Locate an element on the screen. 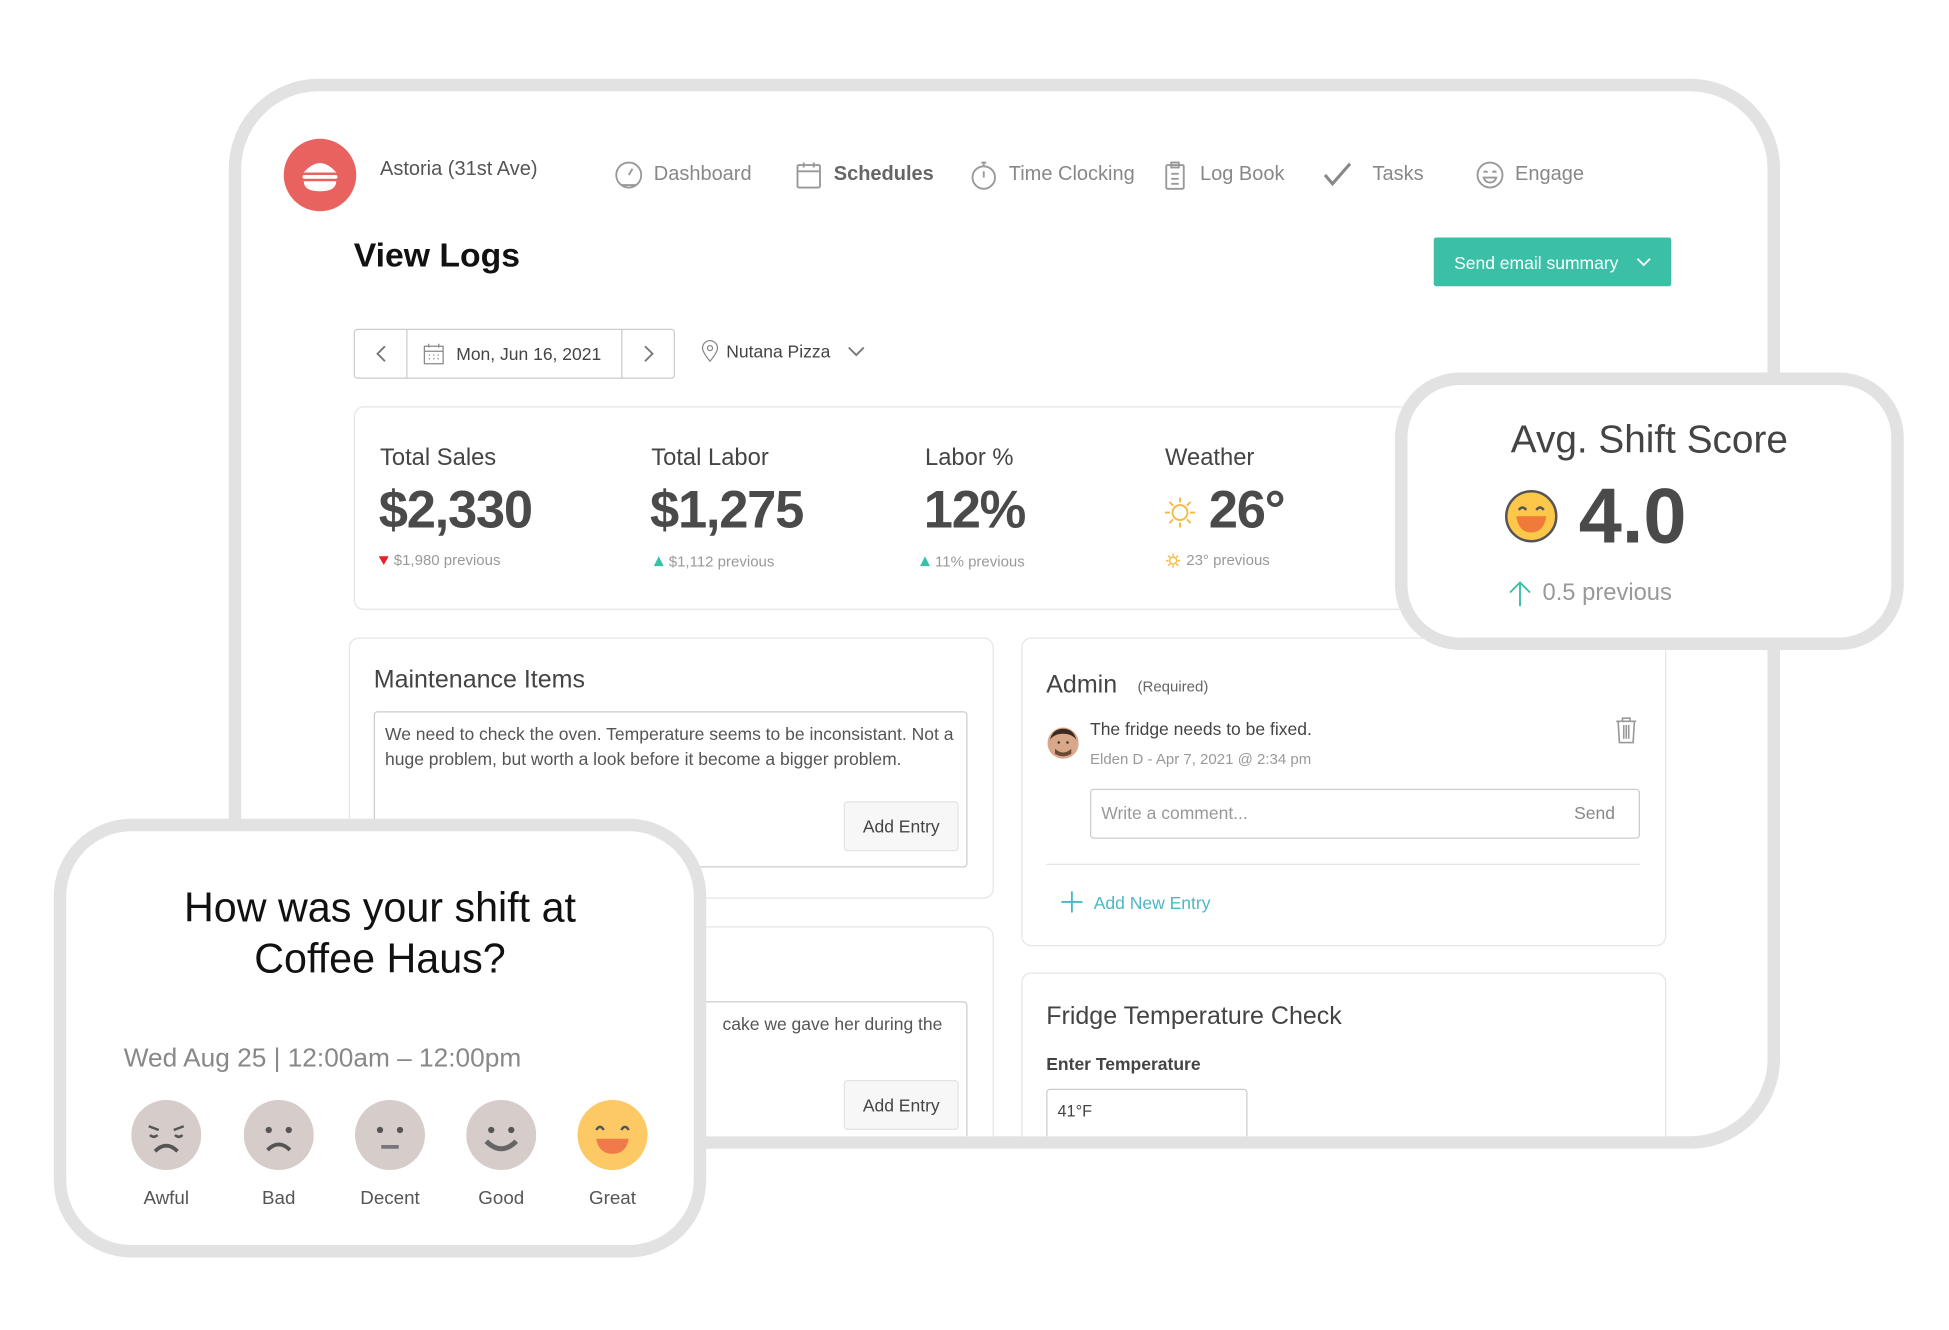  date-picker: Mon, Jun 16, 2021 is located at coordinates (515, 354).